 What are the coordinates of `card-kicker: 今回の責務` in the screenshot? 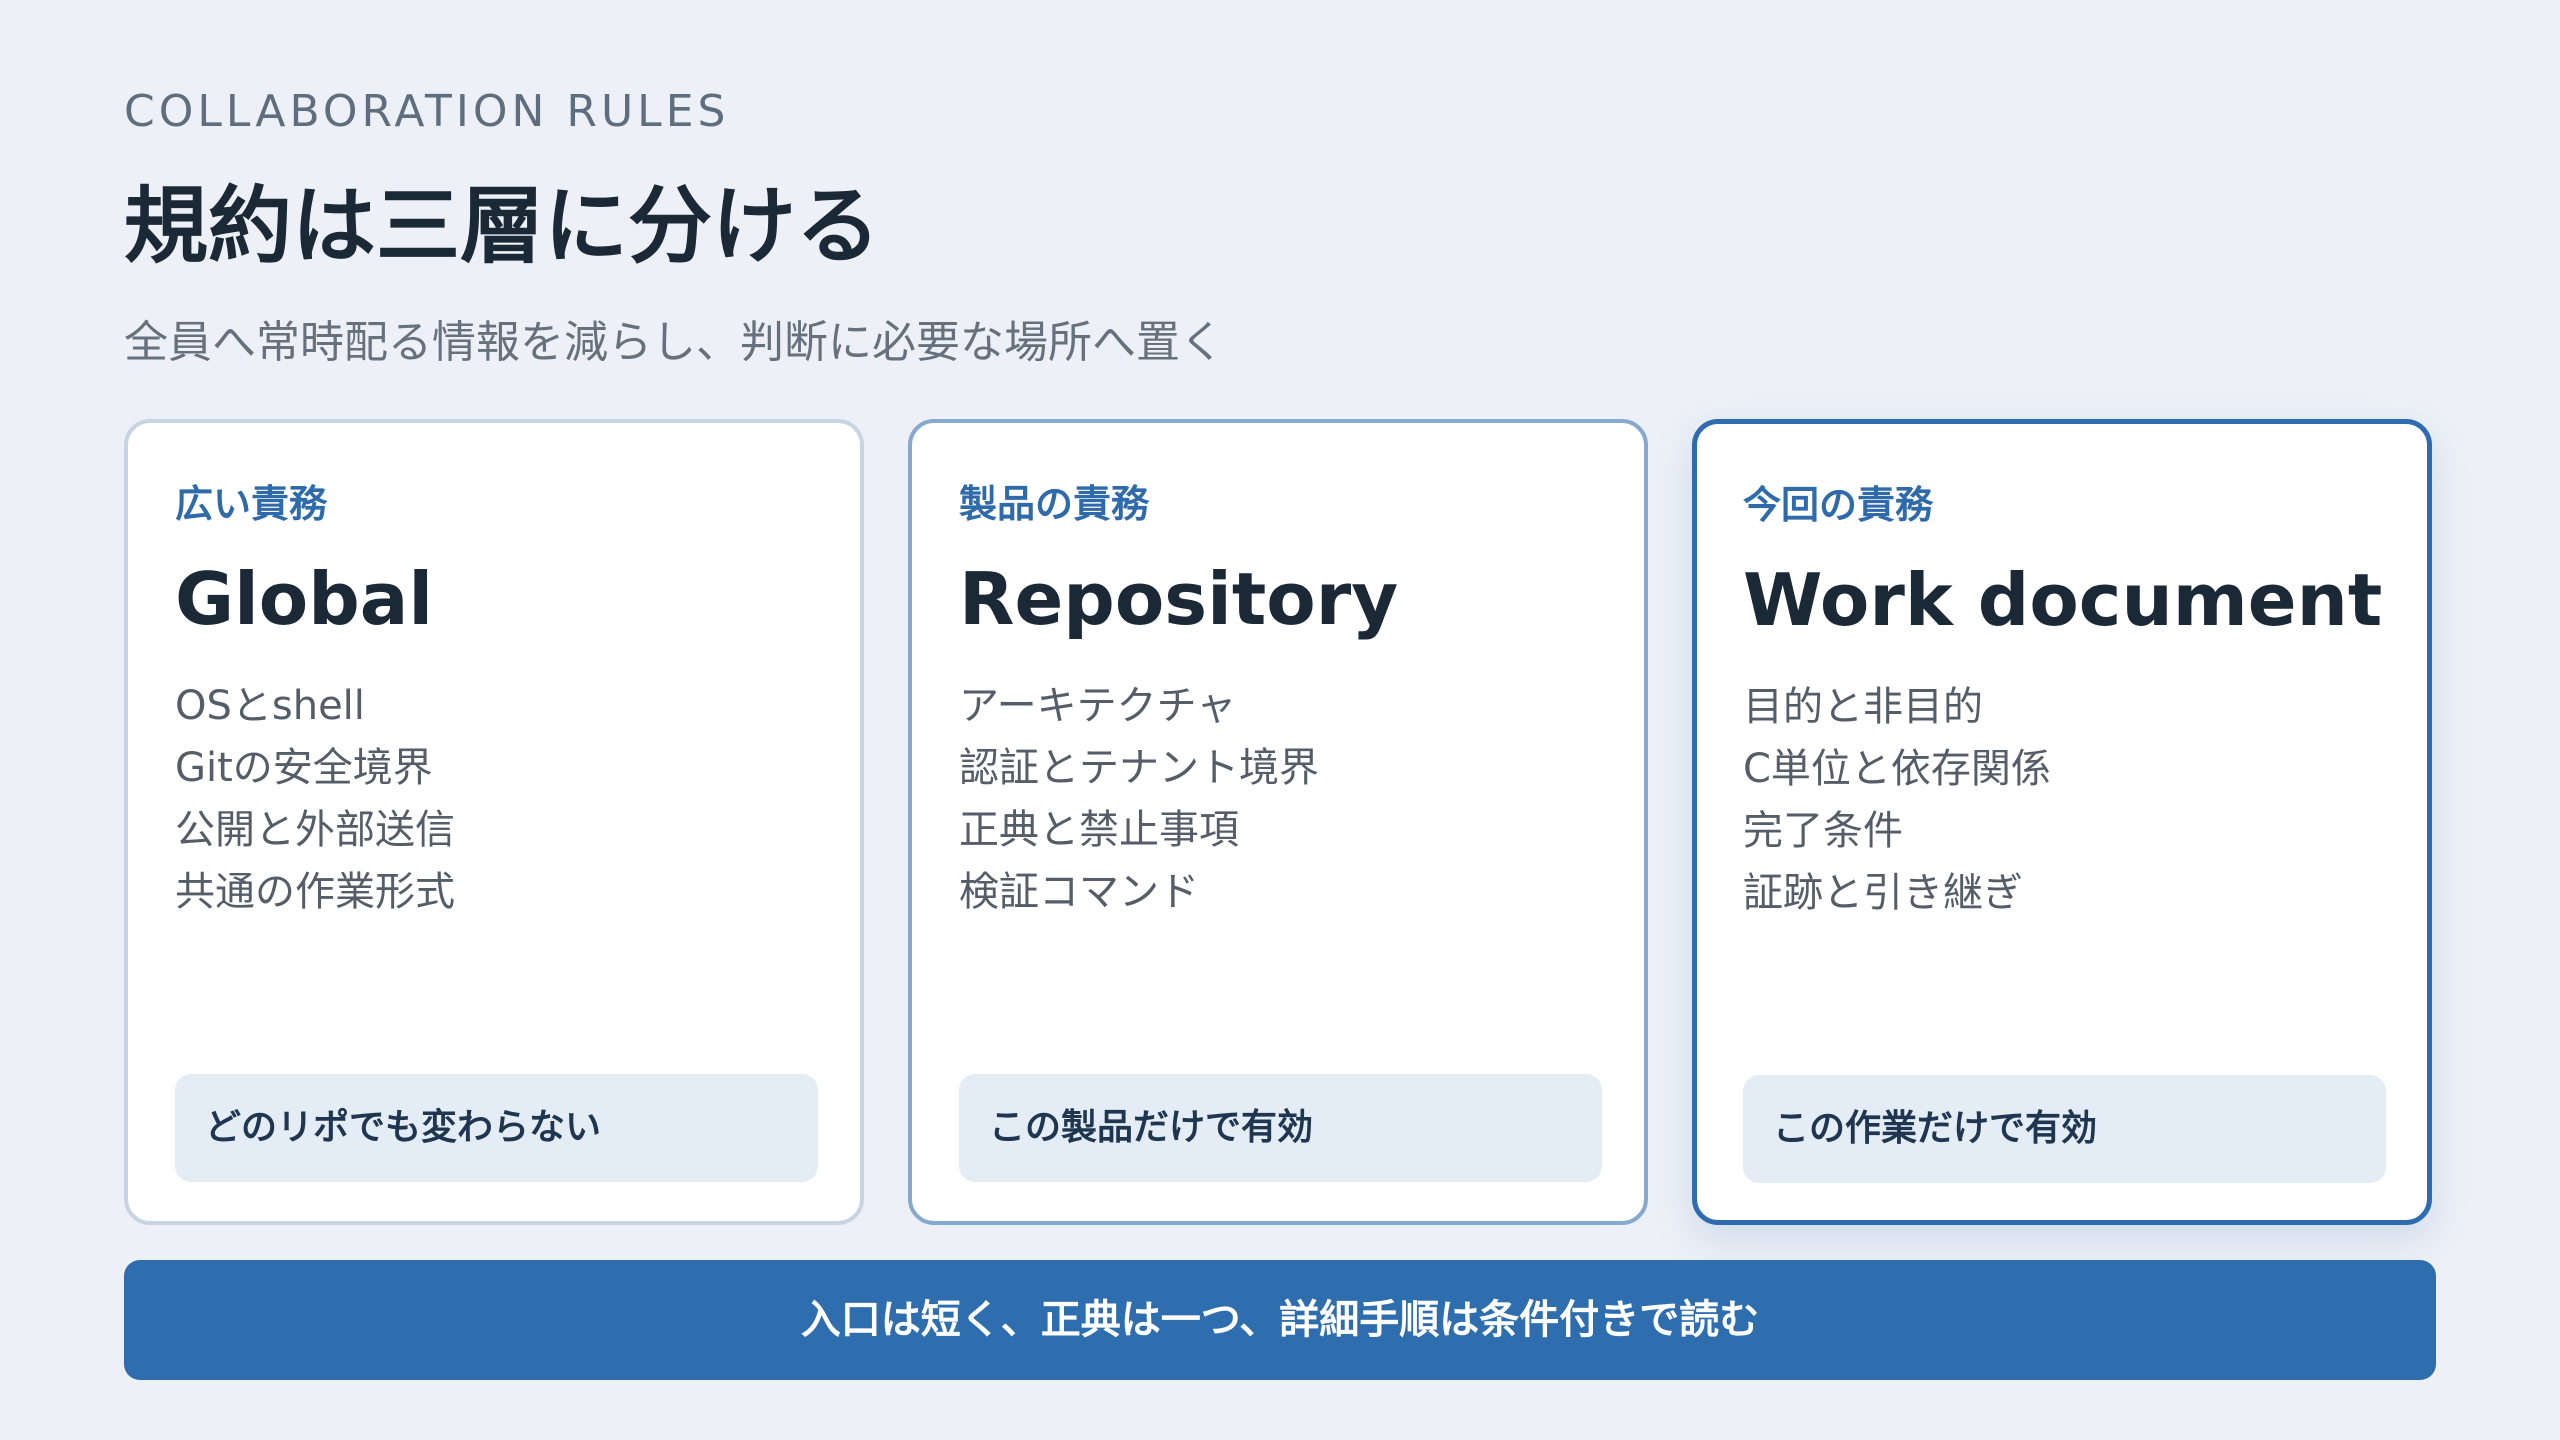 It's located at (1838, 505).